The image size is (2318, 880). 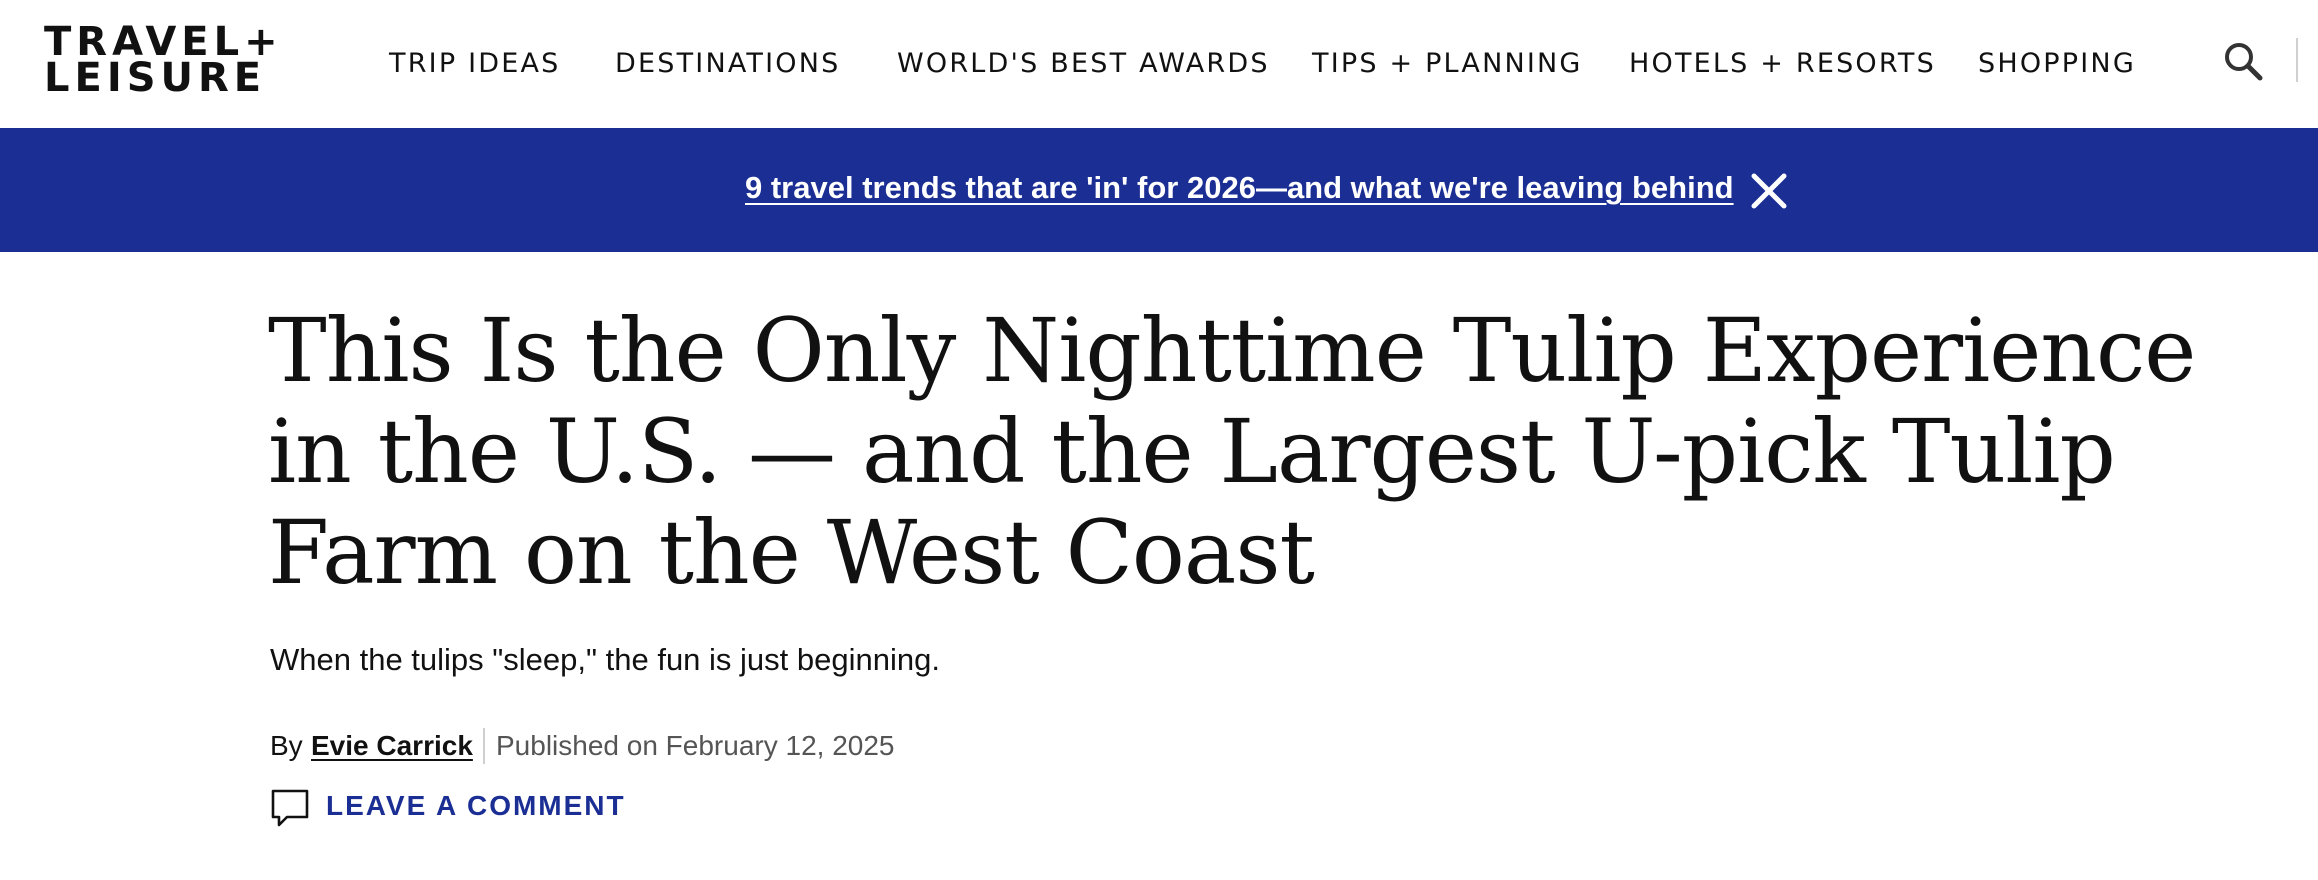 I want to click on search-icon, so click(x=2244, y=62).